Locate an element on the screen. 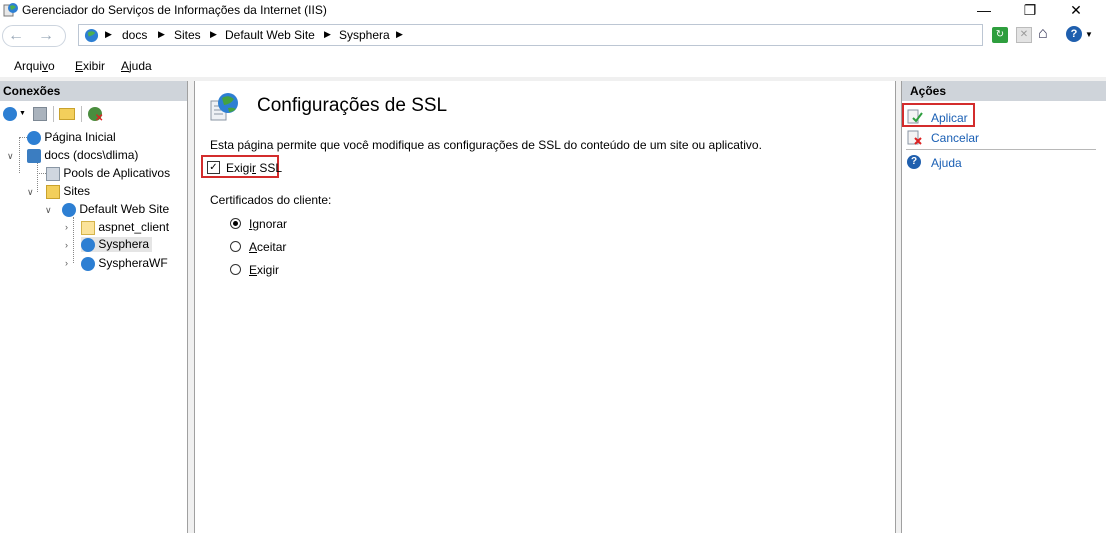 This screenshot has height=533, width=1106. tree-label: Pools de Aplicativos is located at coordinates (117, 173).